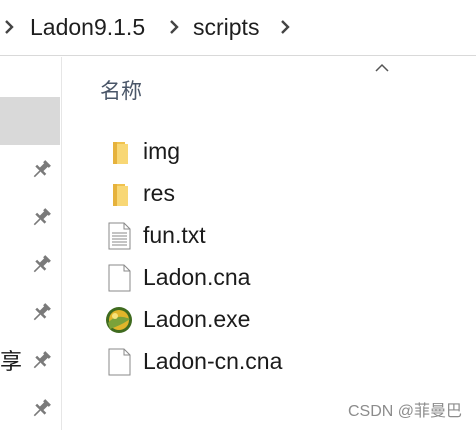 This screenshot has height=430, width=476. Describe the element at coordinates (30, 121) in the screenshot. I see `nav-item-selected` at that location.